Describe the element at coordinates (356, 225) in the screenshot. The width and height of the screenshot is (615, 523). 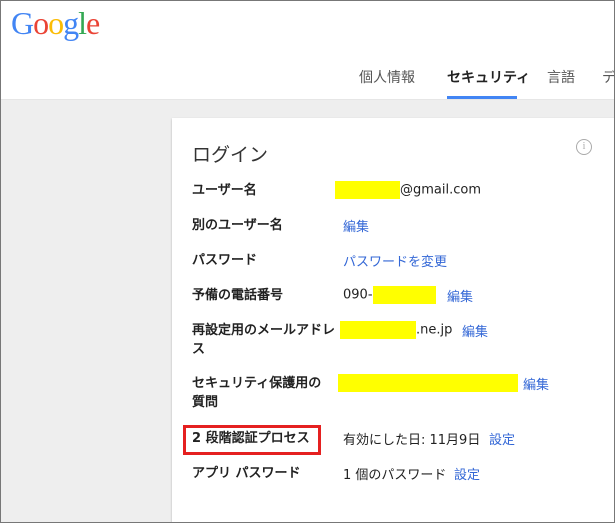
I see `alt-username-edit-link: 編集` at that location.